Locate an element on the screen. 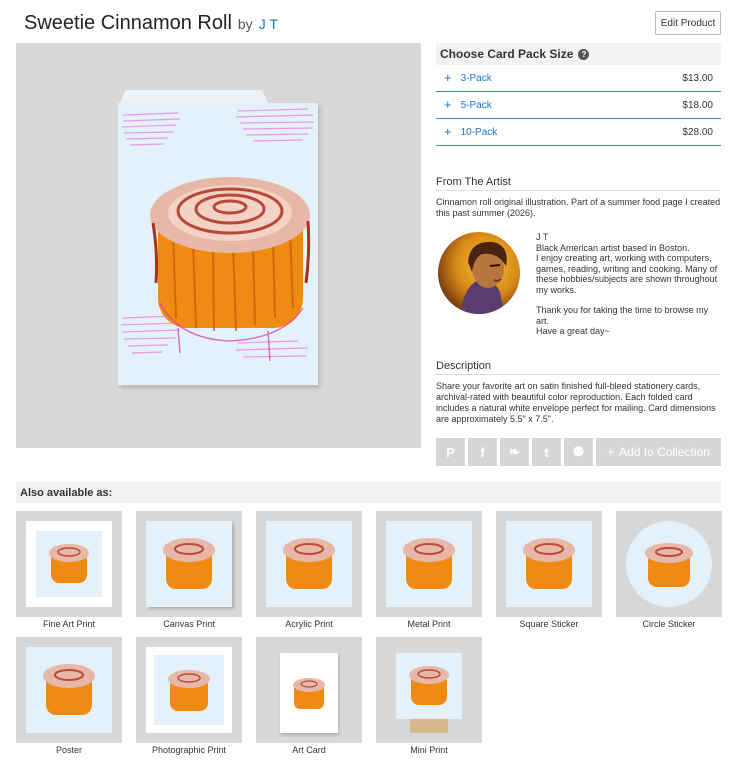 This screenshot has width=752, height=767. card-thumb is located at coordinates (309, 693).